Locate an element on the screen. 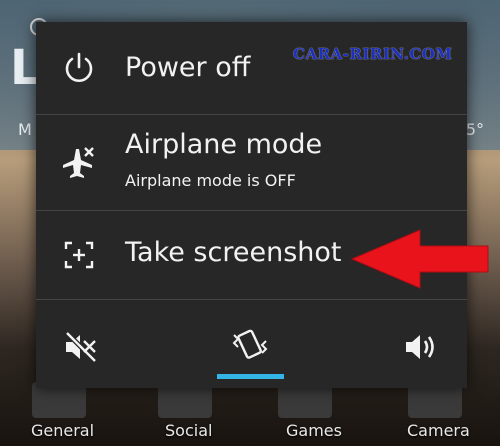 The height and width of the screenshot is (446, 500). airplane-icon is located at coordinates (78, 162).